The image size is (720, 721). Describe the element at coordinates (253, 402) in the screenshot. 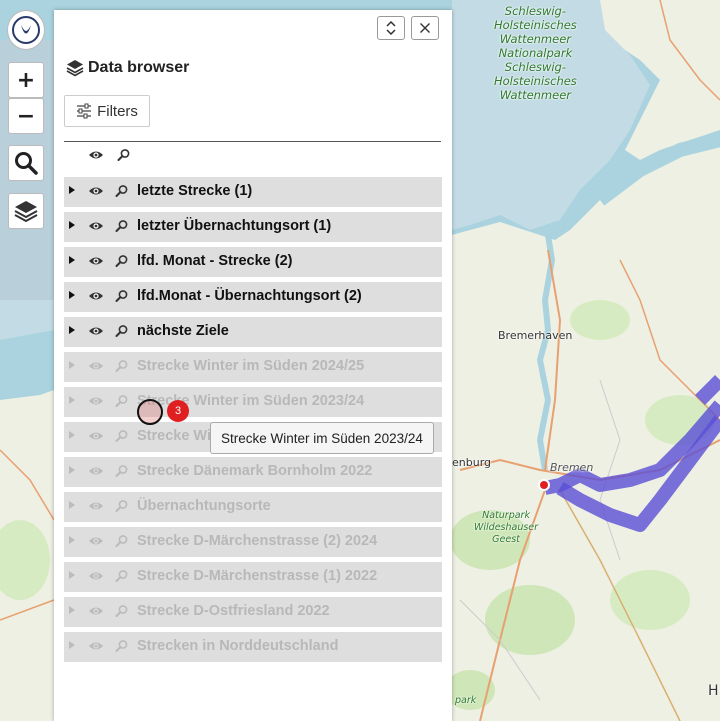

I see `layer-row: Strecke Winter im Süden 2023/24` at that location.